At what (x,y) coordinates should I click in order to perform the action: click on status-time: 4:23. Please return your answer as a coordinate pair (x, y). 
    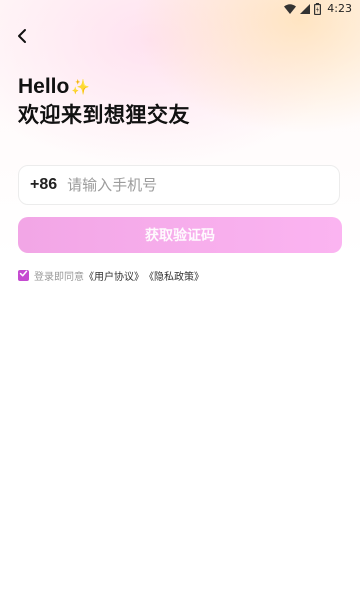
    Looking at the image, I should click on (339, 8).